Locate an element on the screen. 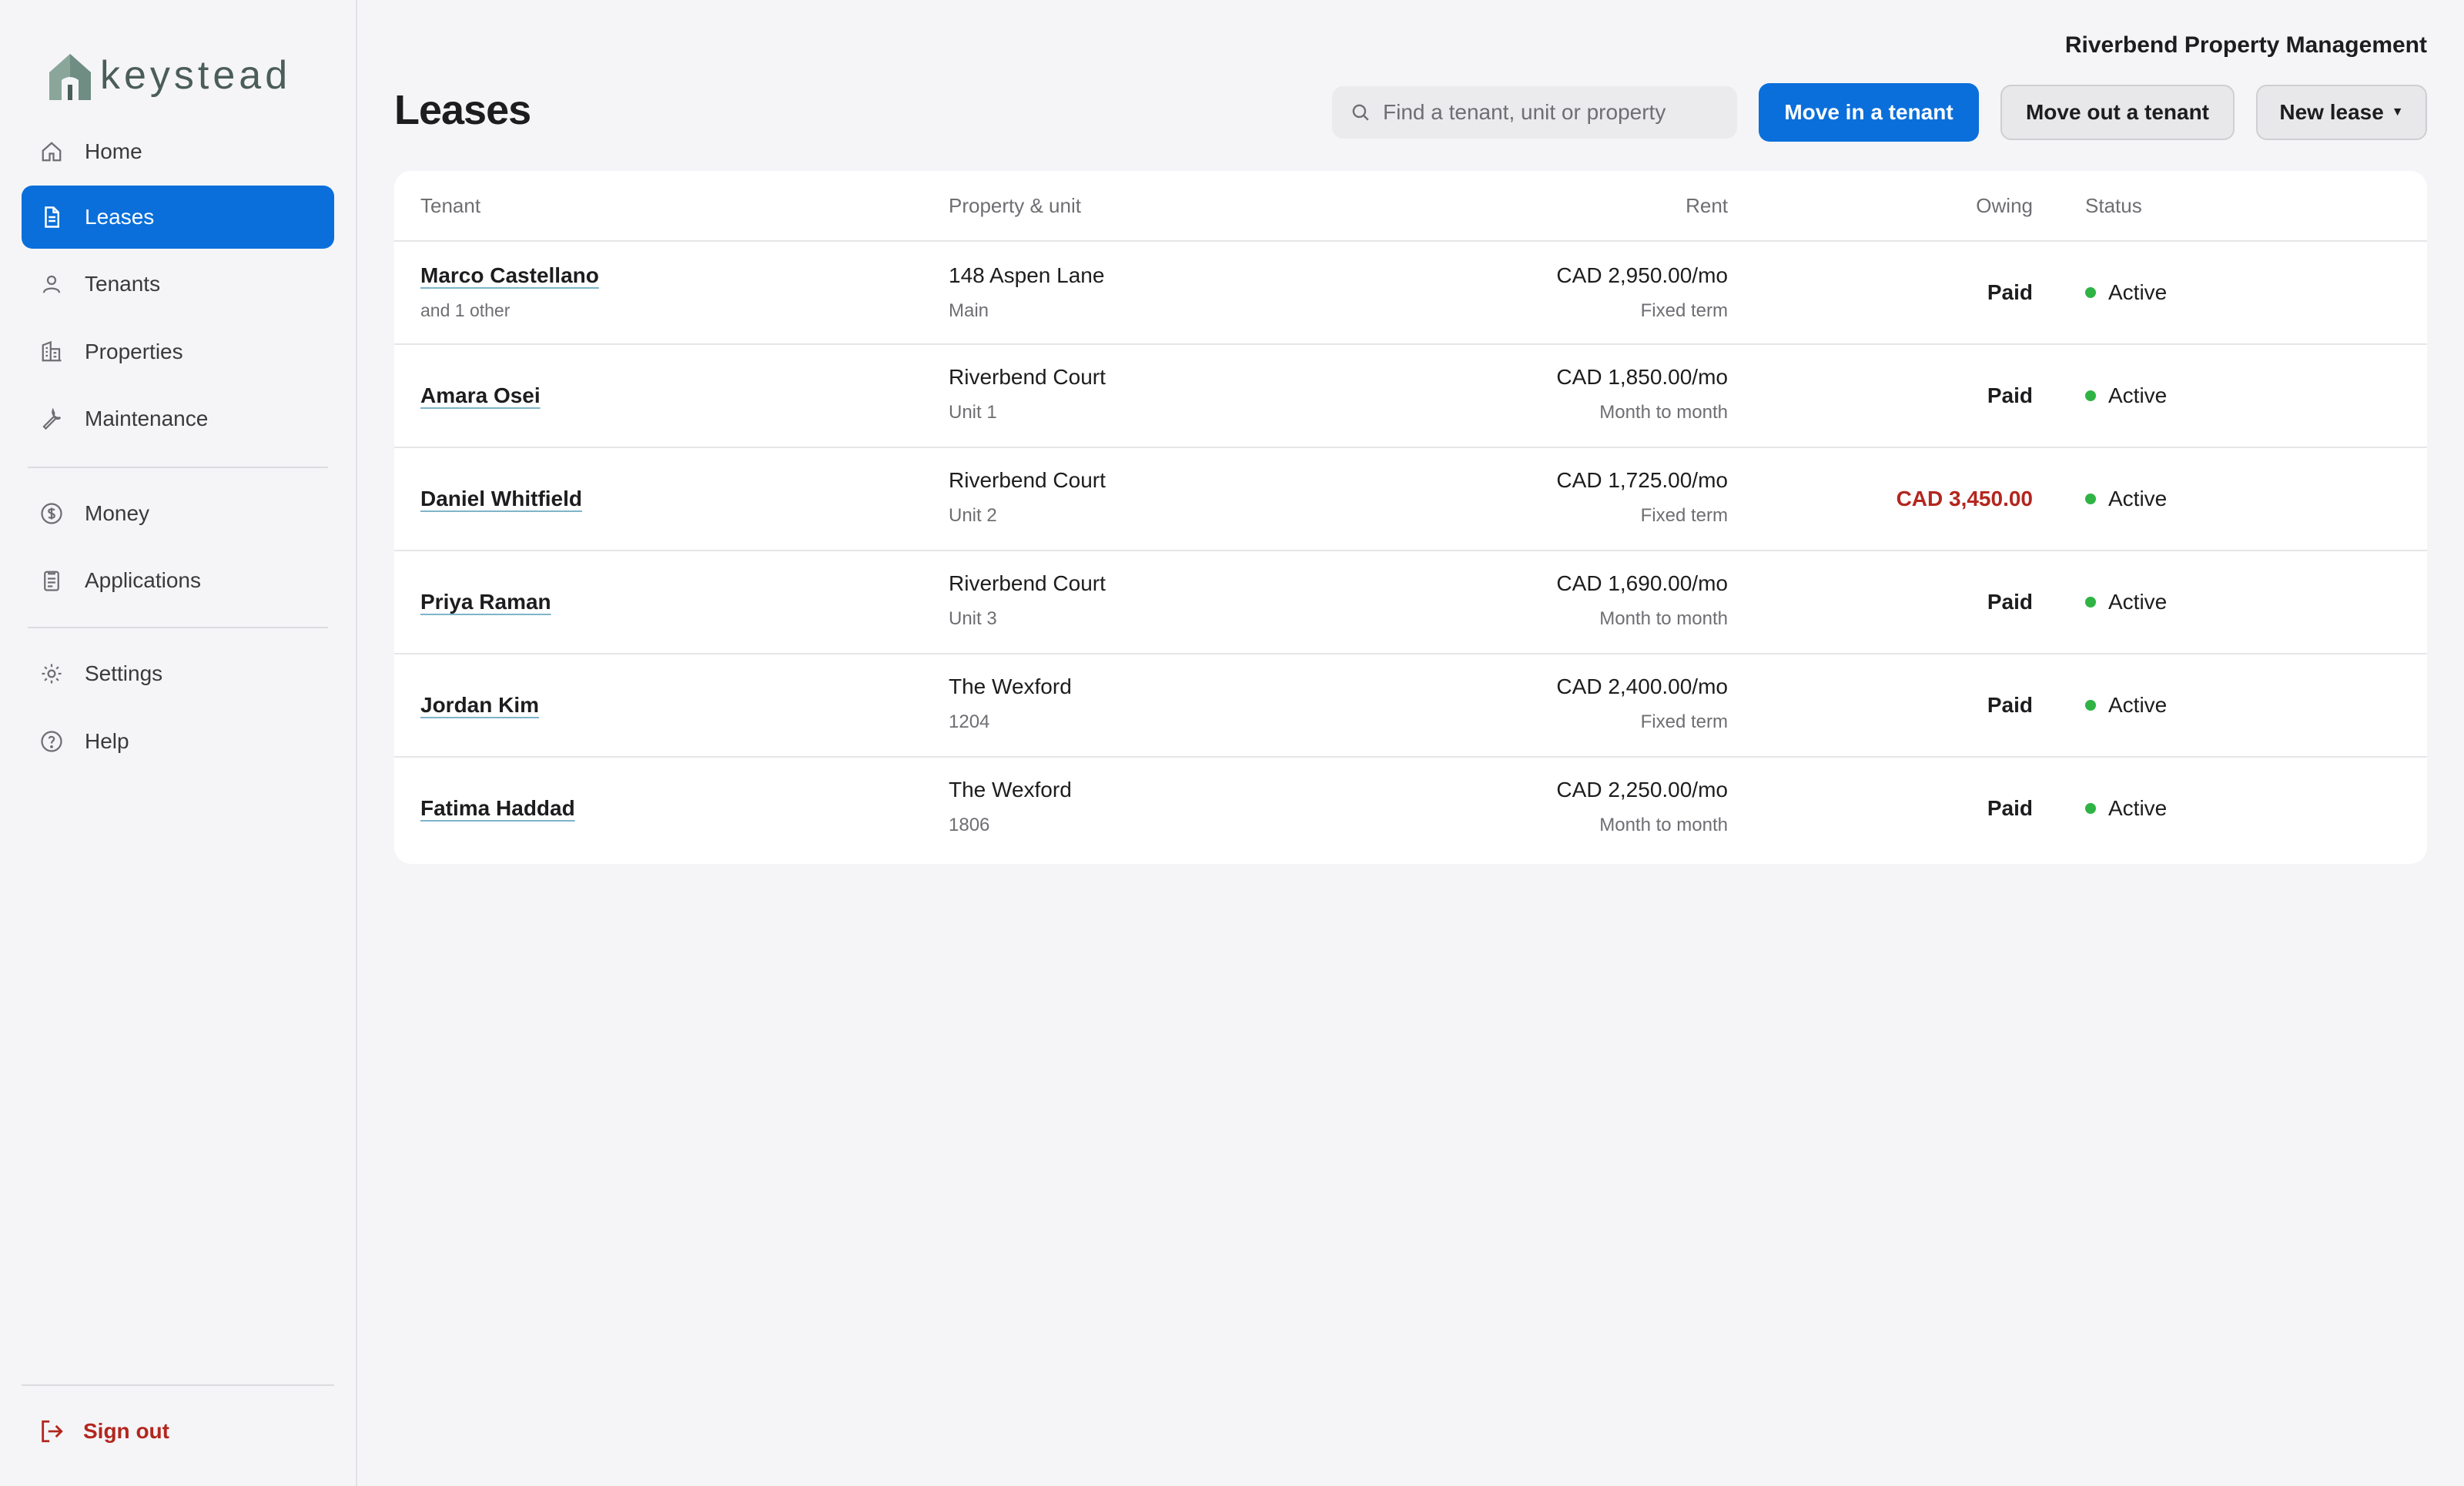 The width and height of the screenshot is (2464, 1486). sidebar-item-tenants: Tenants is located at coordinates (178, 284).